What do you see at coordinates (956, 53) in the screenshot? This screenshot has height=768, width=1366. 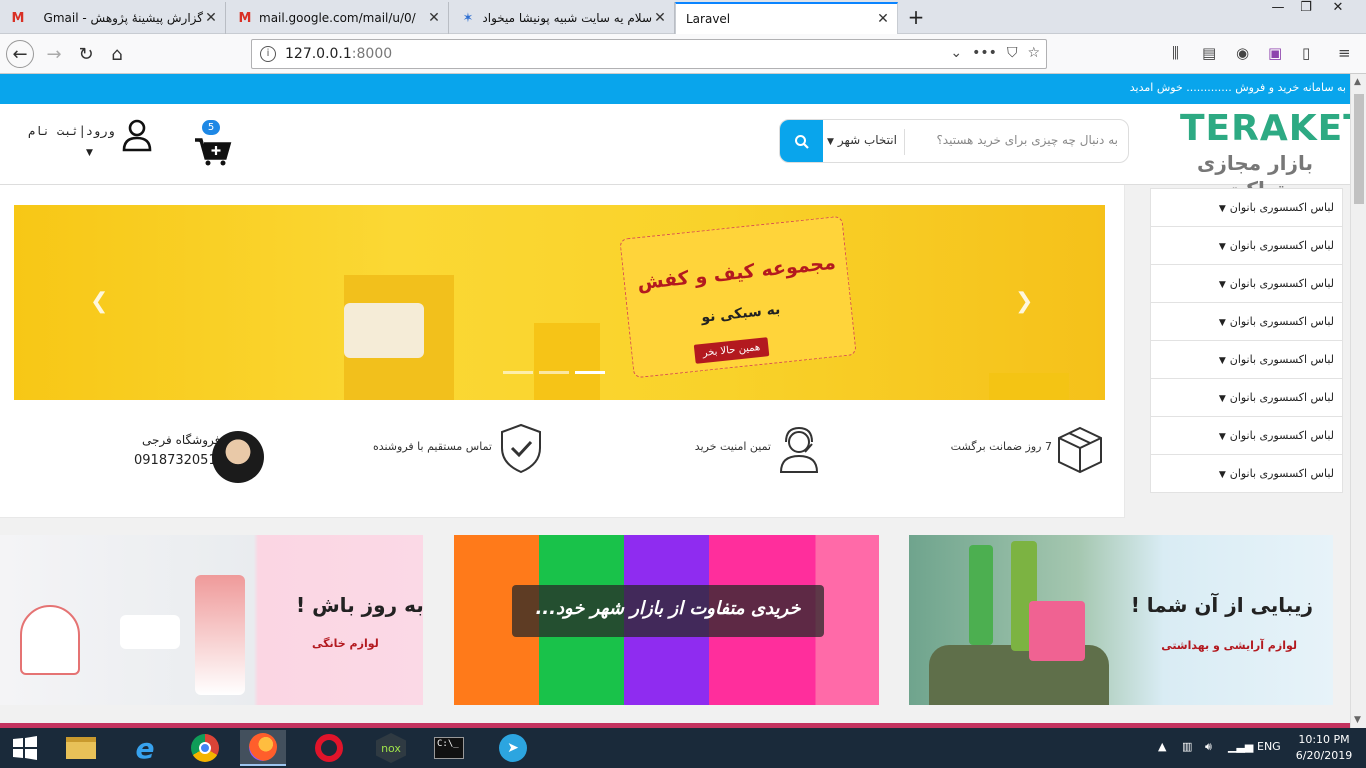 I see `dropdown-icon: ⌄` at bounding box center [956, 53].